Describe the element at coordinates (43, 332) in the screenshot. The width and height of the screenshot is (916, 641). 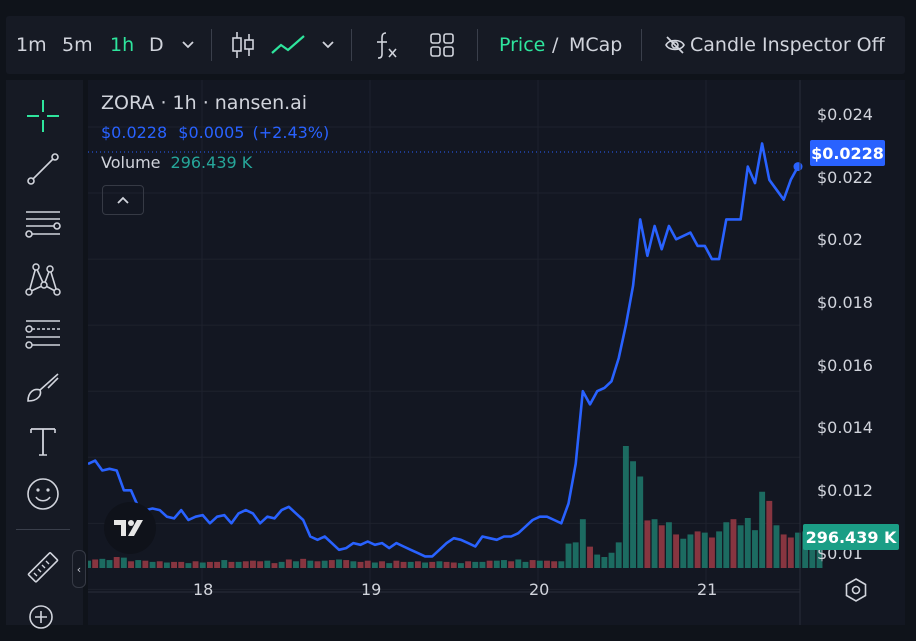
I see `fib-retracement-tool` at that location.